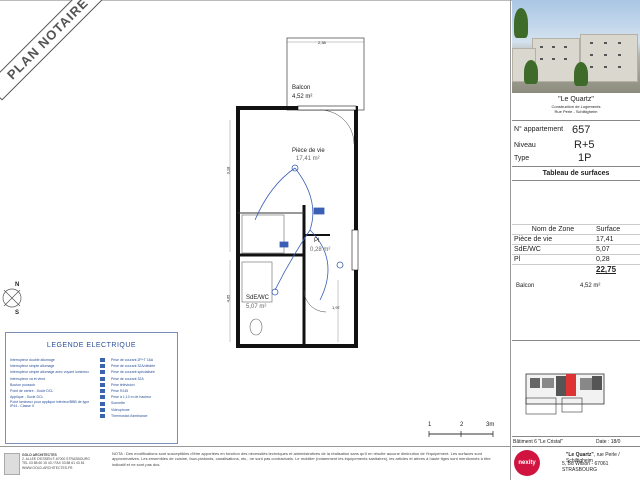 The width and height of the screenshot is (640, 481). Describe the element at coordinates (258, 298) in the screenshot. I see `sde-label: SdE/WC` at that location.